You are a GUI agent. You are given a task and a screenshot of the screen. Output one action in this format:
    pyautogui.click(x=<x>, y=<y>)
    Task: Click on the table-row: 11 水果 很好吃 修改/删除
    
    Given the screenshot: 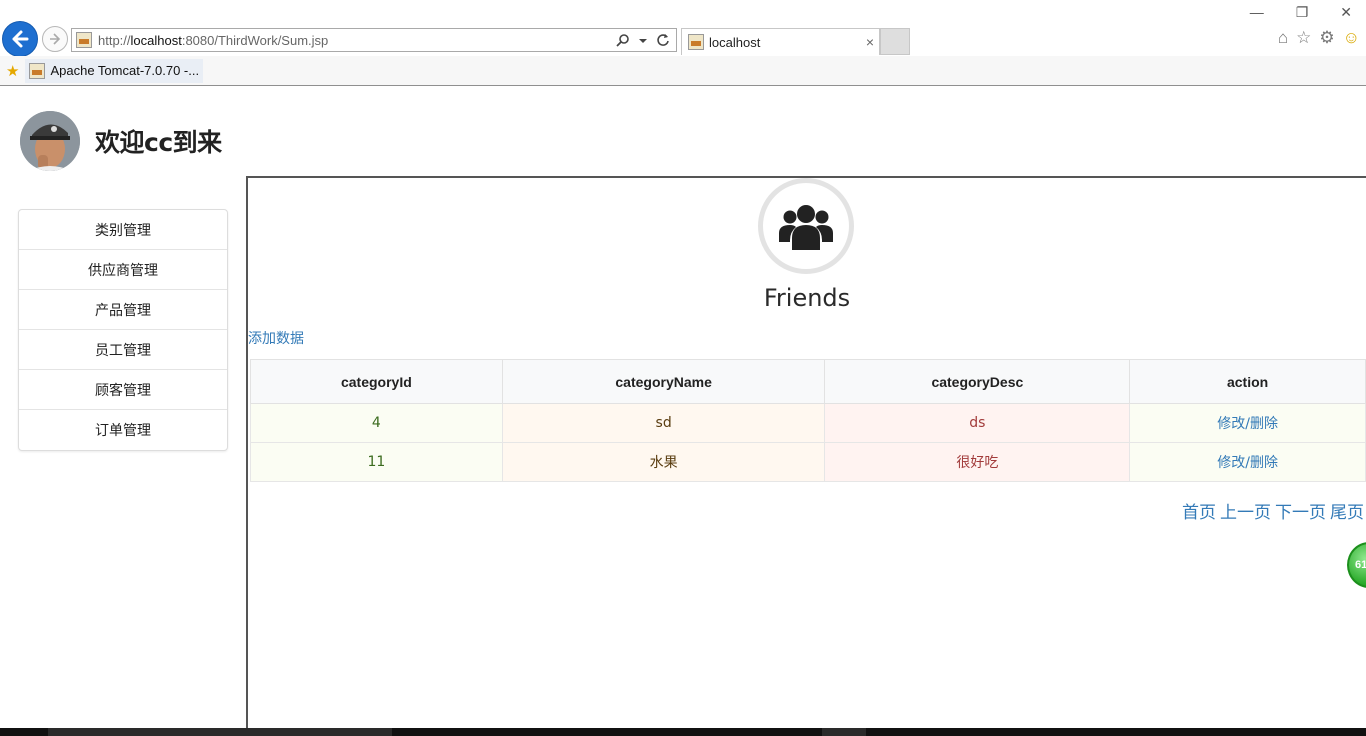 What is the action you would take?
    pyautogui.click(x=808, y=462)
    